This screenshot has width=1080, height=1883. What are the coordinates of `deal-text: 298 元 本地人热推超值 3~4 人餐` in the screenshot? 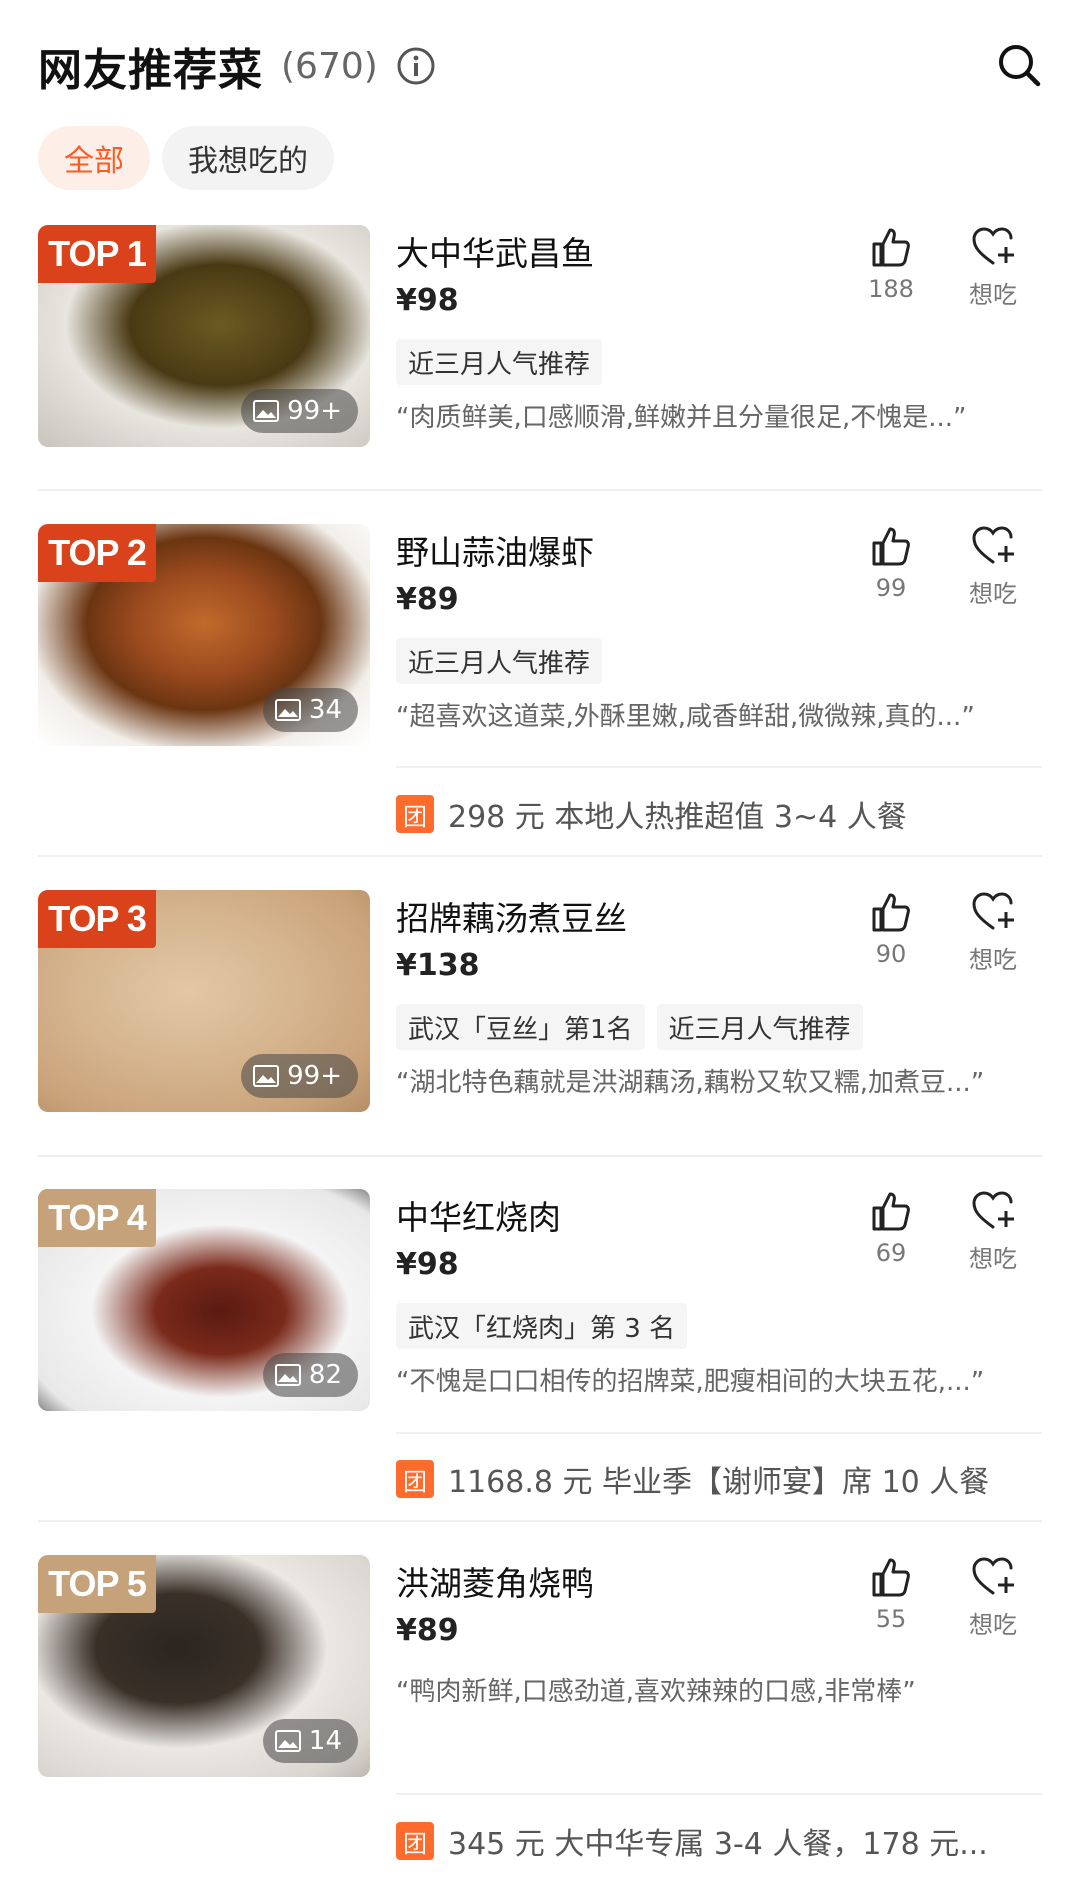 It's located at (677, 817).